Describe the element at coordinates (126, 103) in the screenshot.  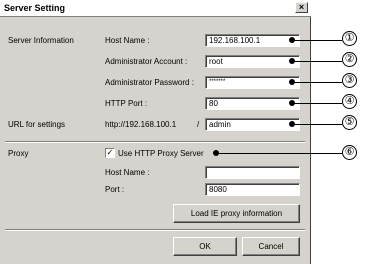
I see `http-port-label: HTTP Port :` at that location.